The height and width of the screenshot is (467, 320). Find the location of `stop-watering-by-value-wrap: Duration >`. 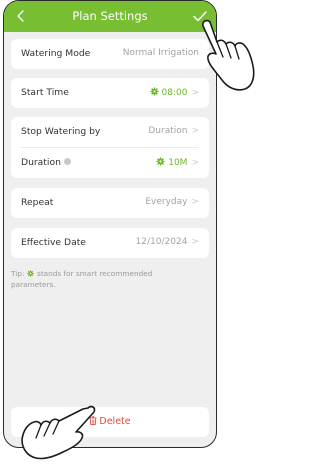

stop-watering-by-value-wrap: Duration > is located at coordinates (173, 131).